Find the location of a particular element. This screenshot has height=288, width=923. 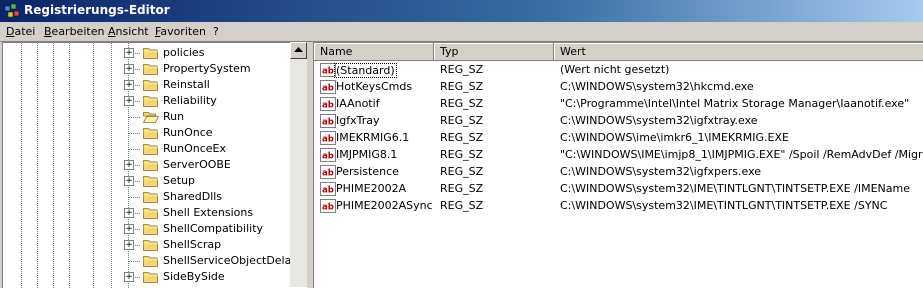

value-name: IgfxTray is located at coordinates (358, 120).